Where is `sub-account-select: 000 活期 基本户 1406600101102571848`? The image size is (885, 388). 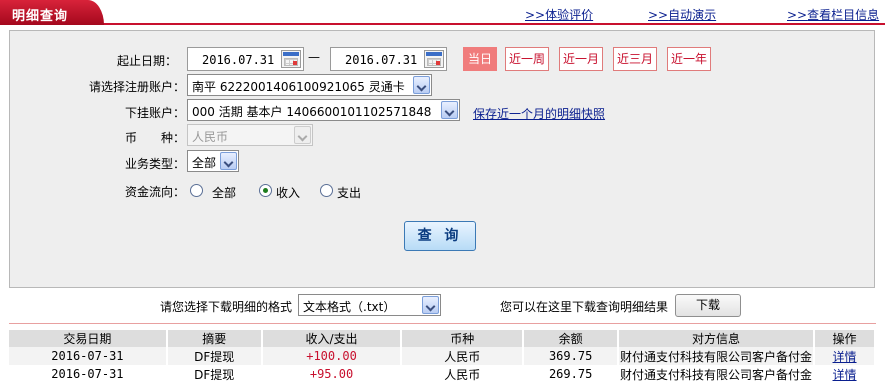
sub-account-select: 000 活期 基本户 1406600101102571848 is located at coordinates (323, 110).